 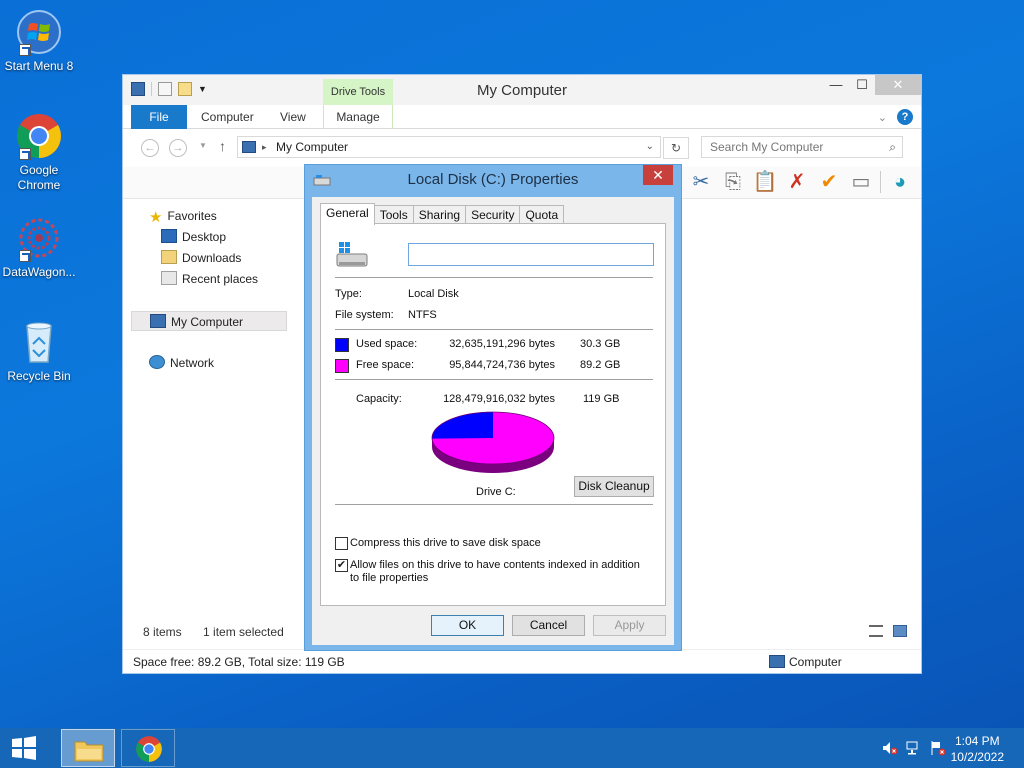 I want to click on back-button: ←, so click(x=150, y=148).